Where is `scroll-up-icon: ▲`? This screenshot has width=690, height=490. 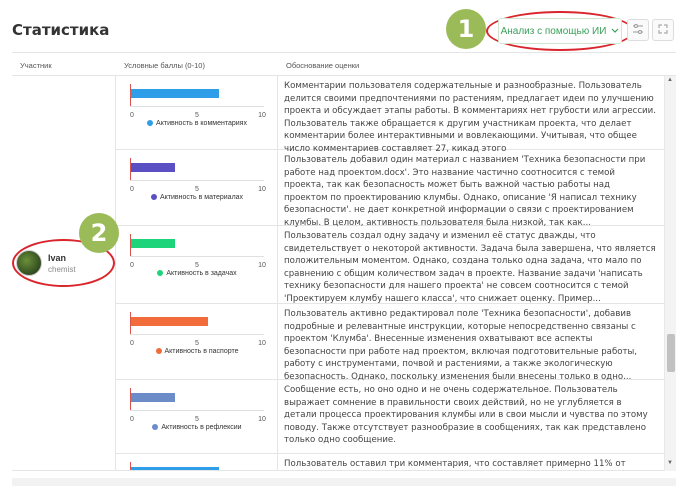 scroll-up-icon: ▲ is located at coordinates (670, 80).